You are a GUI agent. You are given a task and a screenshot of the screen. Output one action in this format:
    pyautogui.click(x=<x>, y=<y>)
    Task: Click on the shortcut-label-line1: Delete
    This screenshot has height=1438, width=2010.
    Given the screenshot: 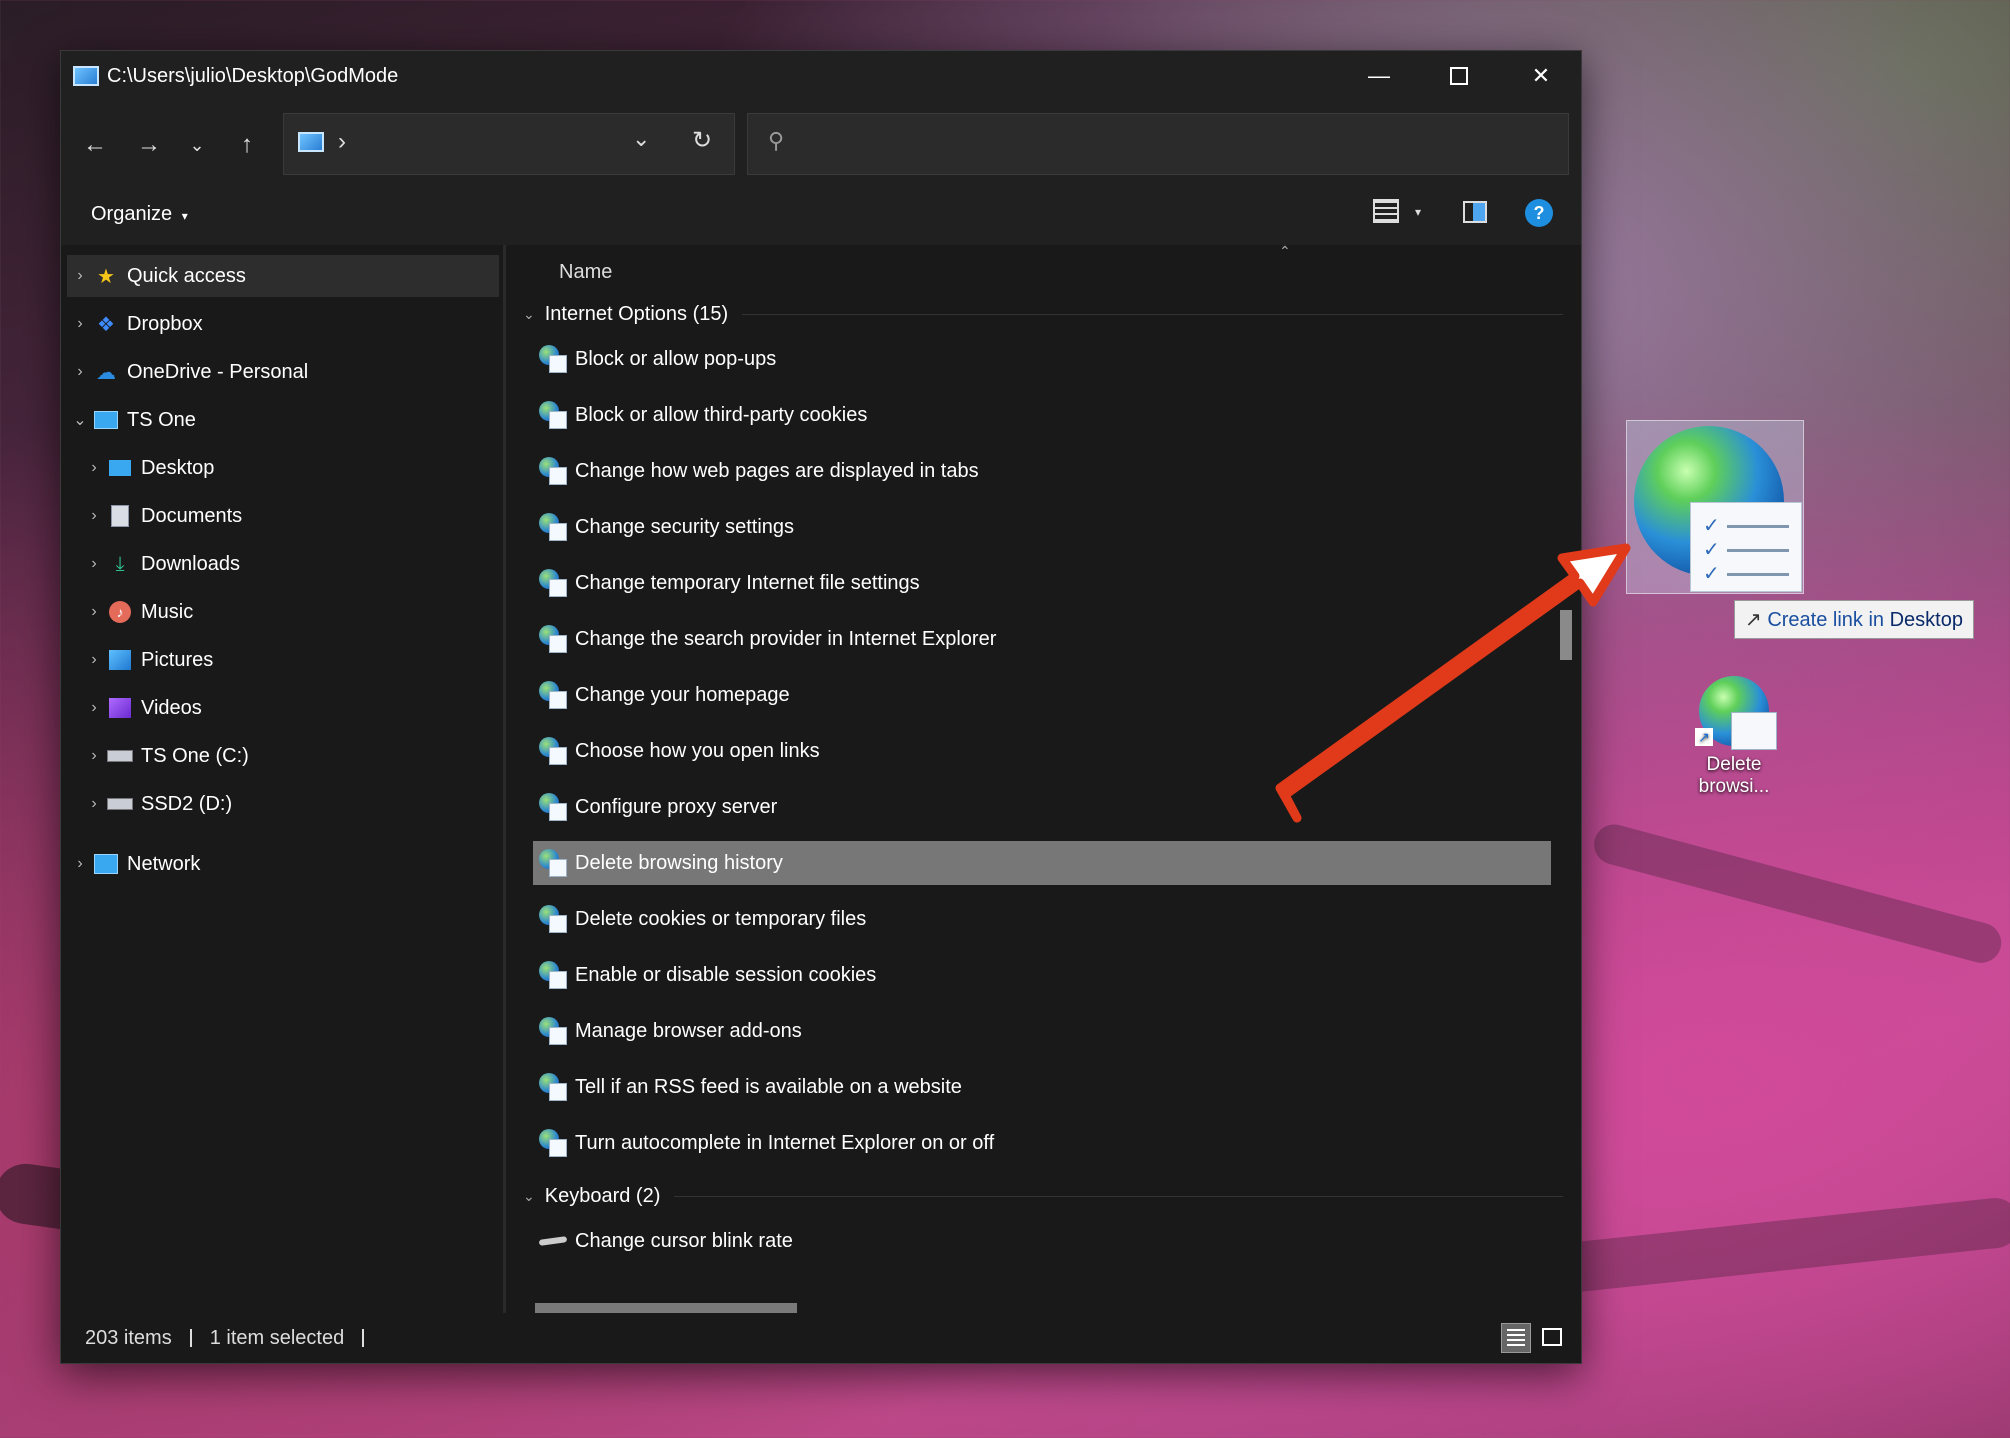 What is the action you would take?
    pyautogui.click(x=1734, y=764)
    